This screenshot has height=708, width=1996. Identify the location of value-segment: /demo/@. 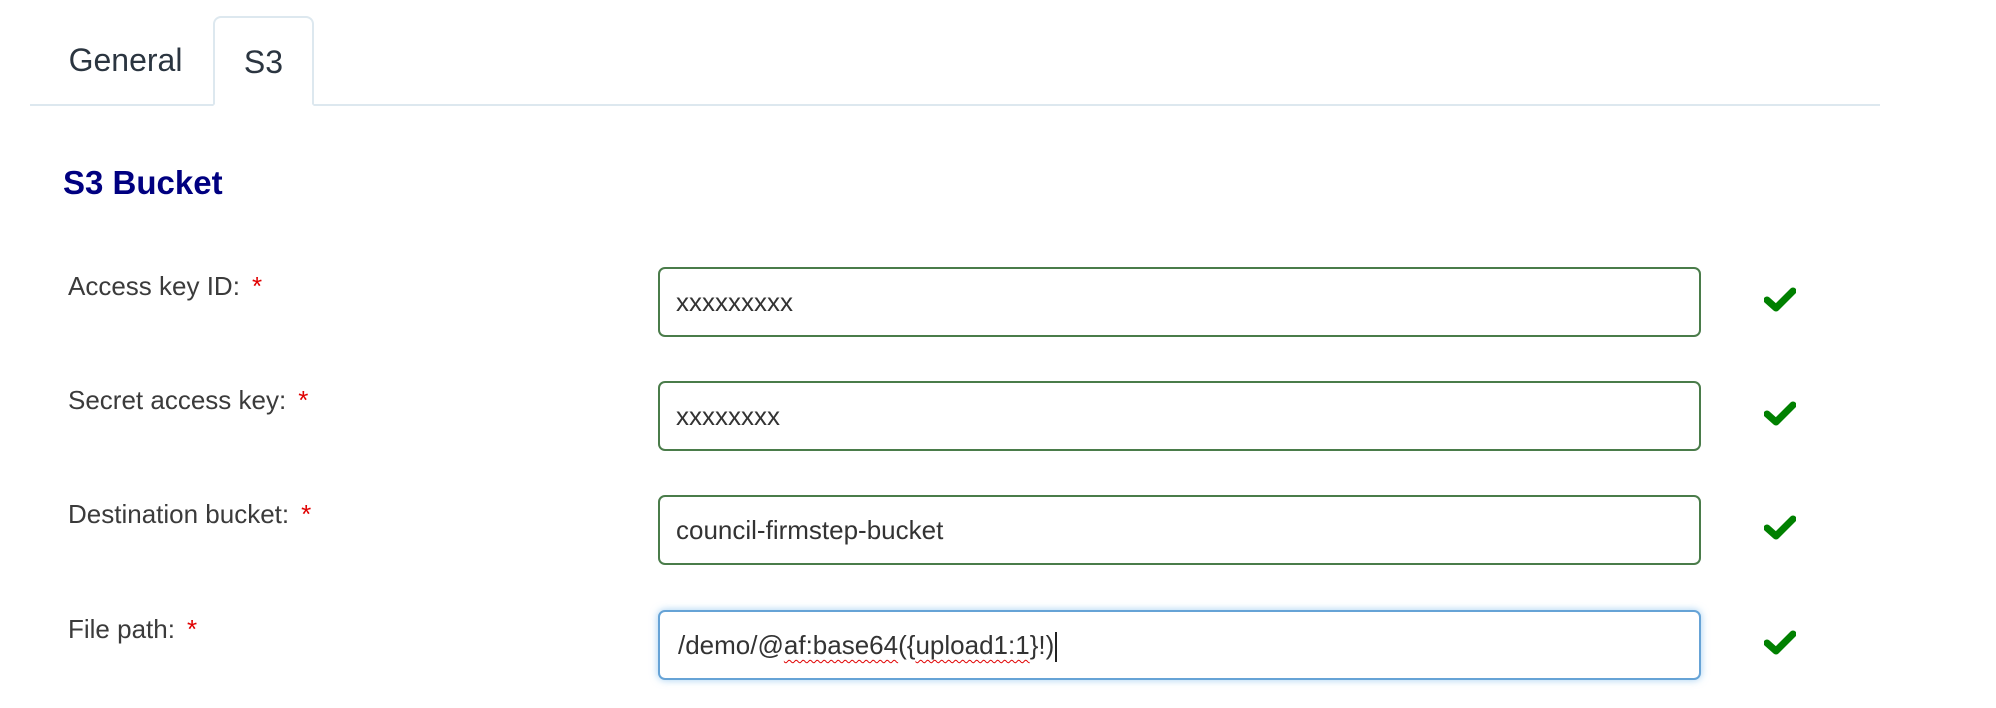
(731, 645).